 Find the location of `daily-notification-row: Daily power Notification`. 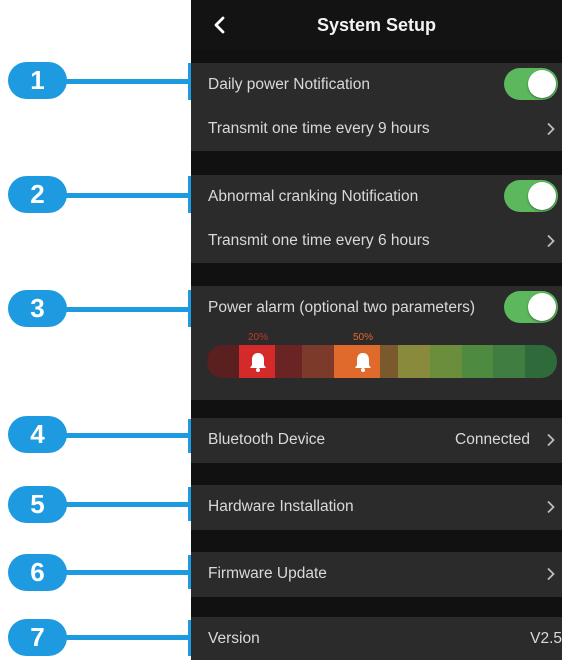

daily-notification-row: Daily power Notification is located at coordinates (376, 85).